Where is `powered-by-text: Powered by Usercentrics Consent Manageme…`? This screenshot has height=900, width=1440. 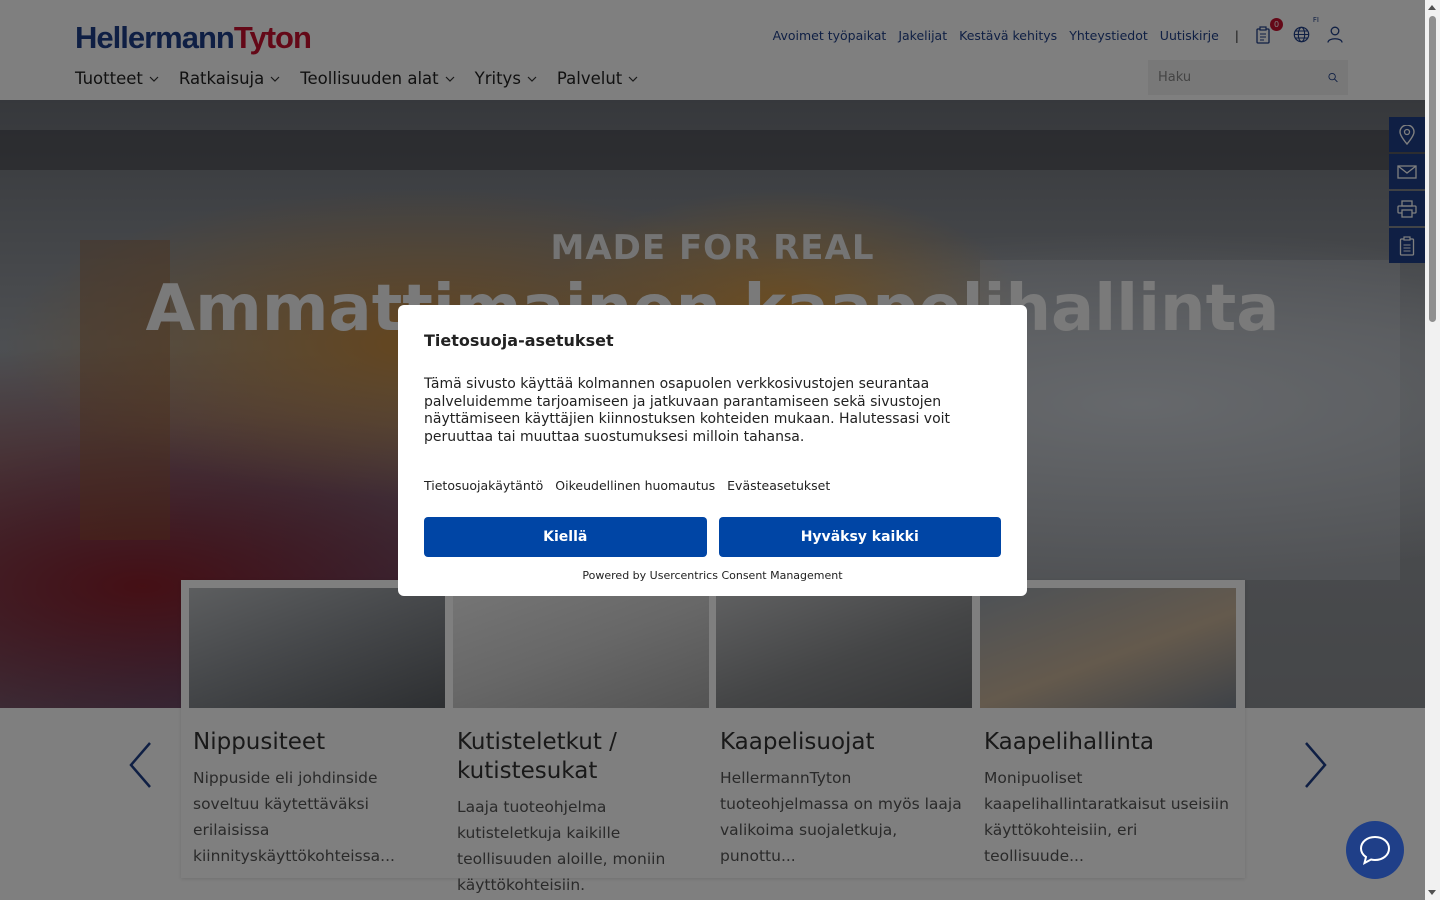
powered-by-text: Powered by Usercentrics Consent Manageme… is located at coordinates (712, 575).